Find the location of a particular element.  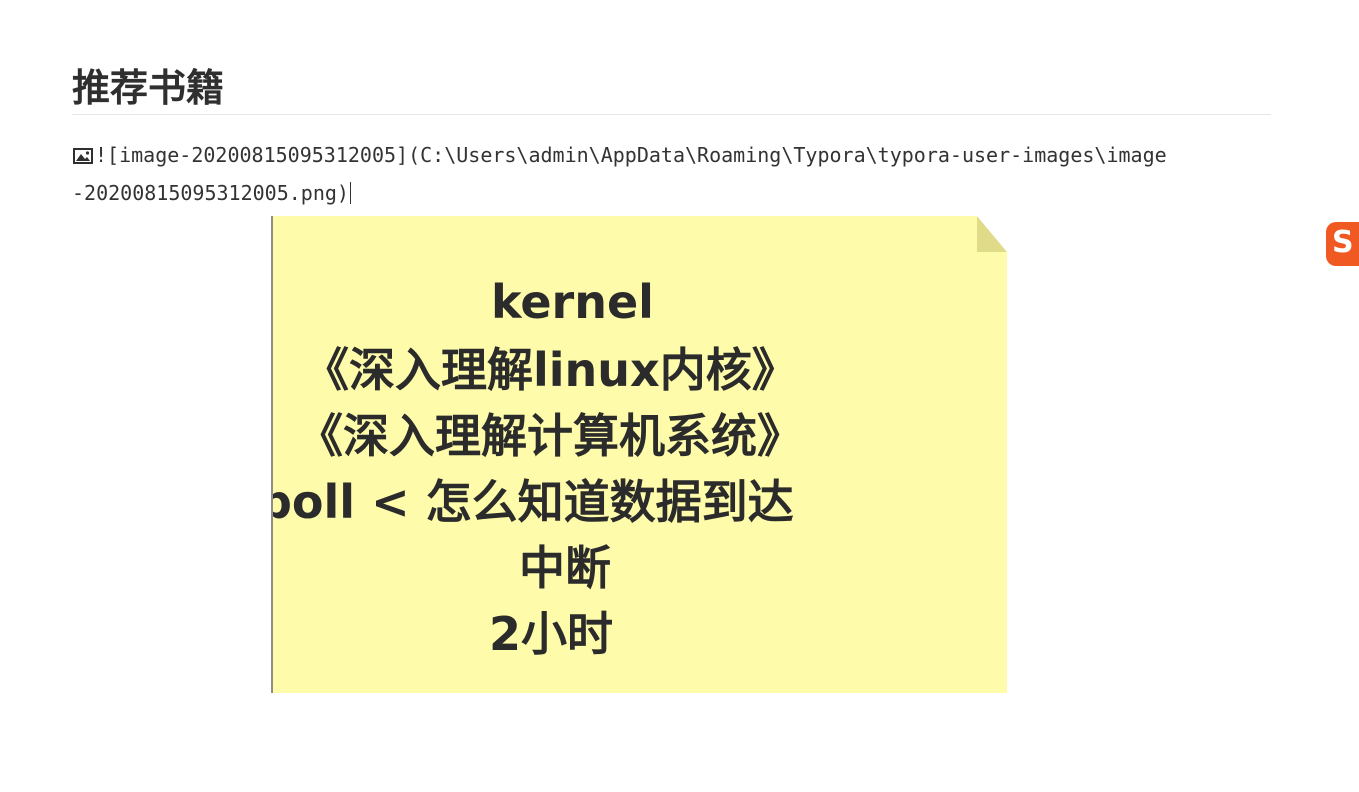

image-markdown-source-line-2: -20200815095312005.png) is located at coordinates (211, 193).